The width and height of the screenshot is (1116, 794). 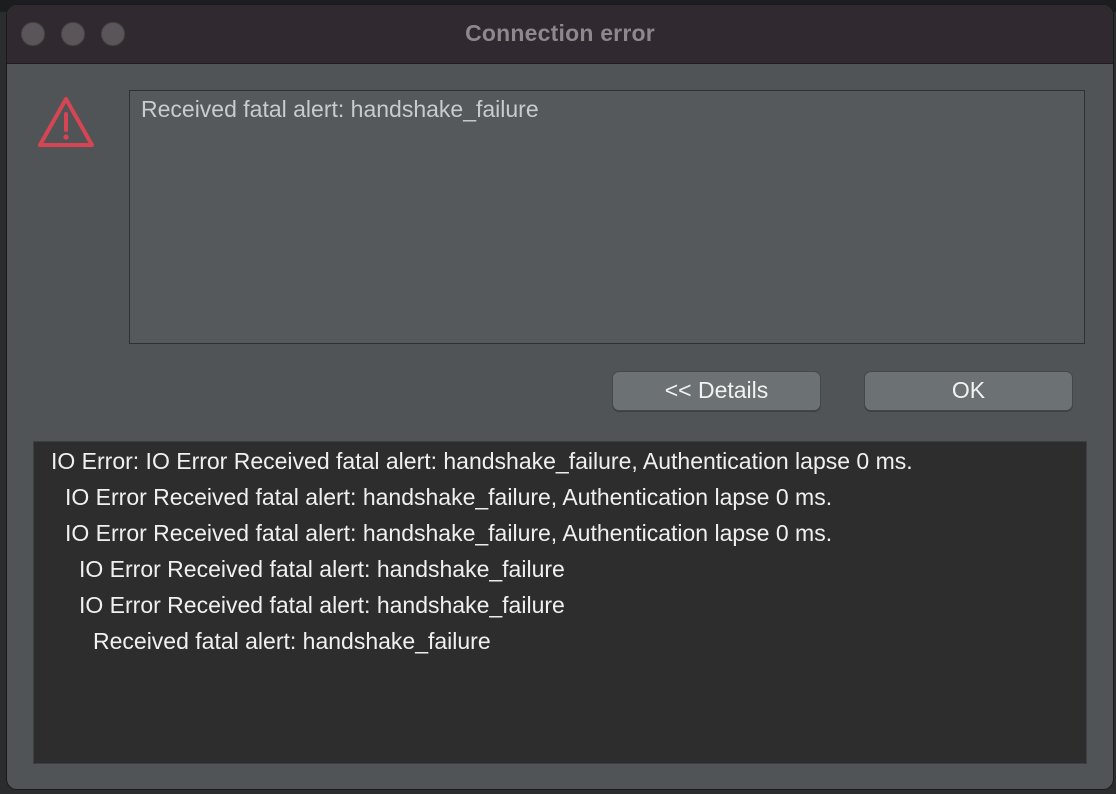 I want to click on title-bar: Connection error, so click(x=560, y=34).